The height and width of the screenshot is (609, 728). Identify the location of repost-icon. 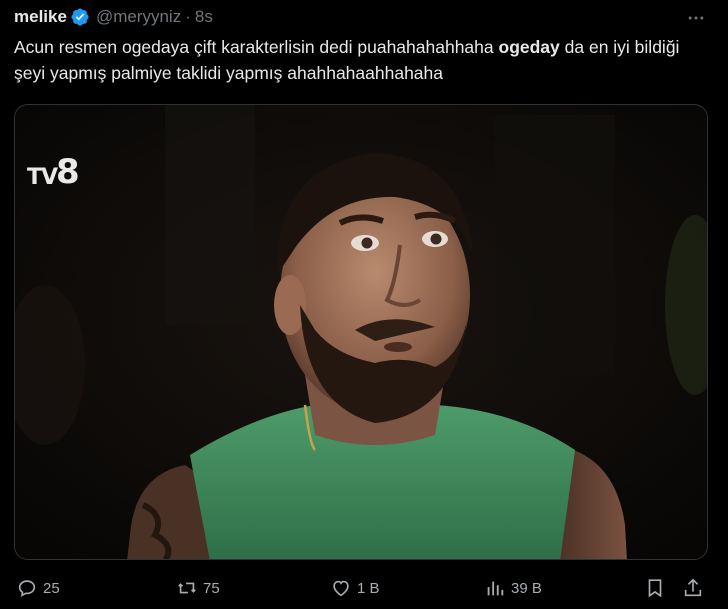
(187, 588).